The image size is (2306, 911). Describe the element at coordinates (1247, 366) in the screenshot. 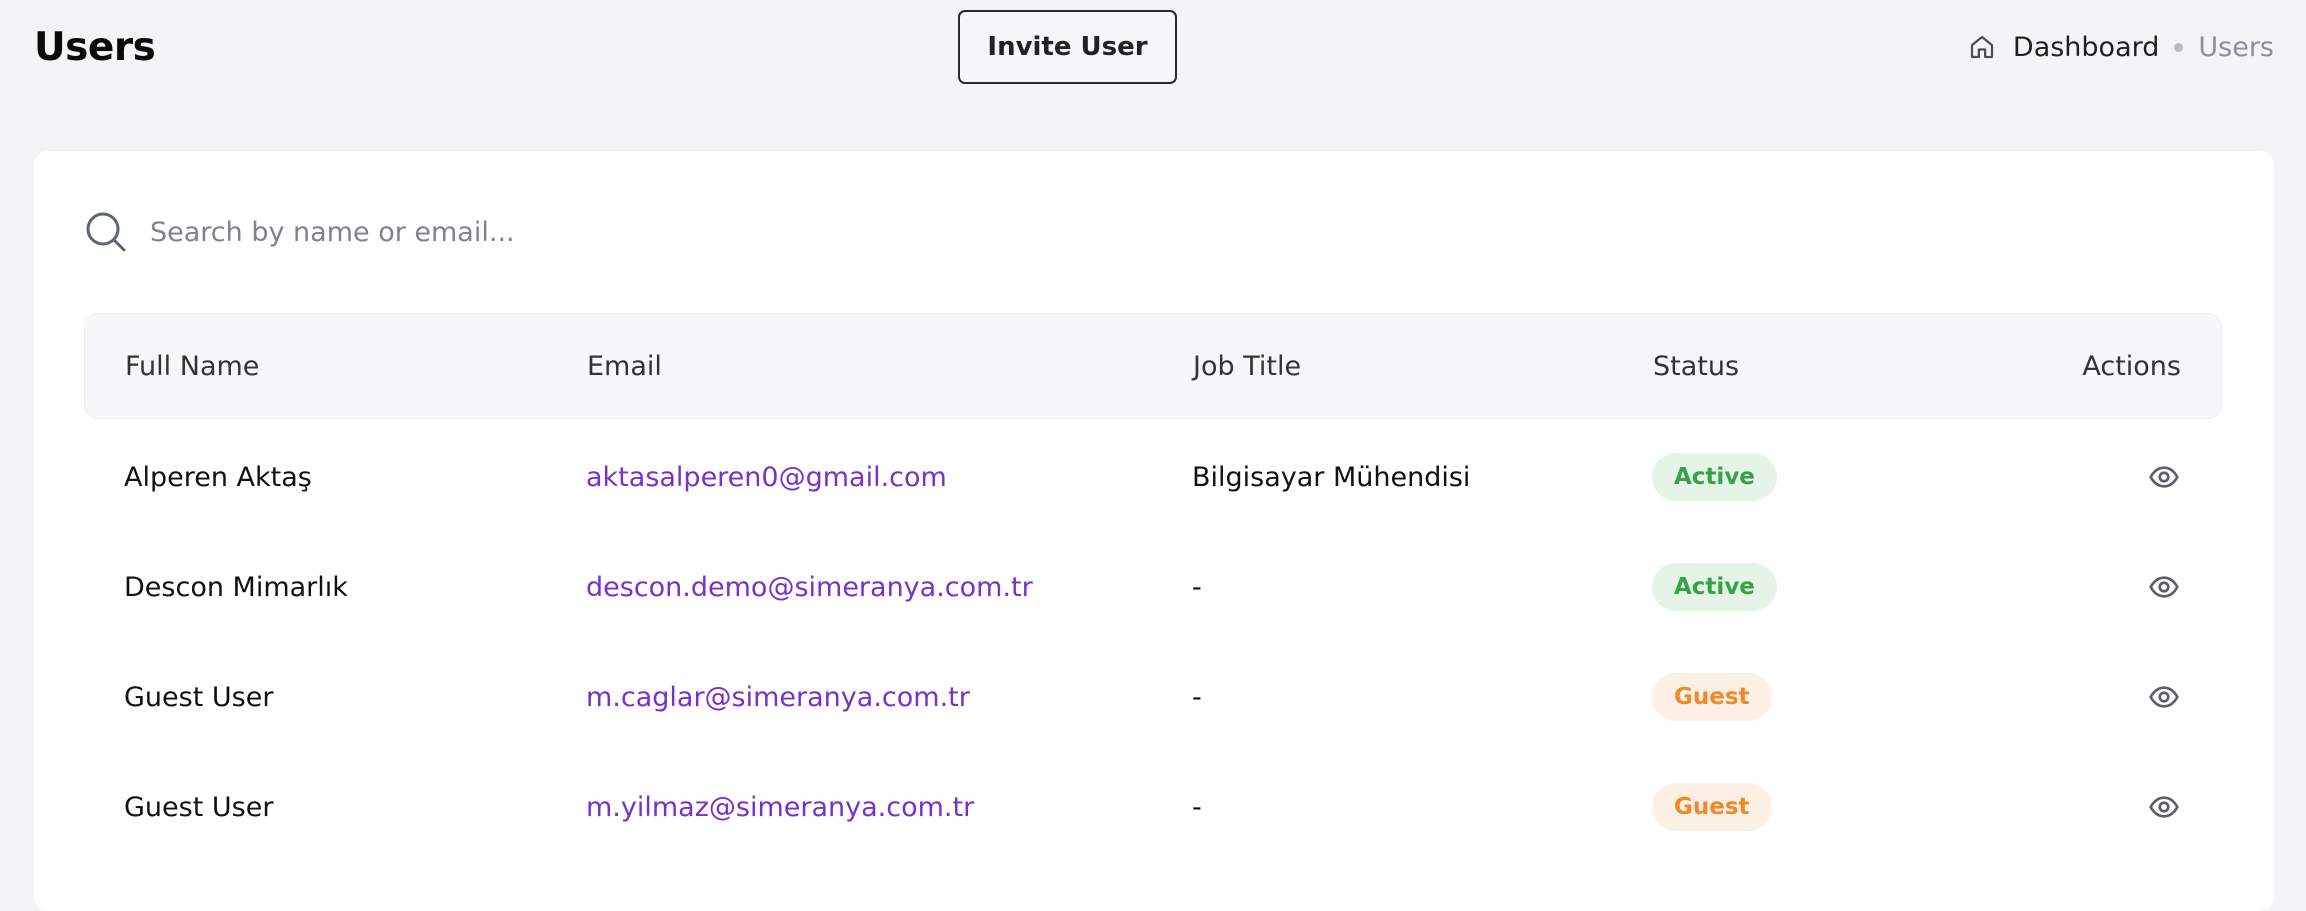

I see `column-header-job-title: Job Title` at that location.